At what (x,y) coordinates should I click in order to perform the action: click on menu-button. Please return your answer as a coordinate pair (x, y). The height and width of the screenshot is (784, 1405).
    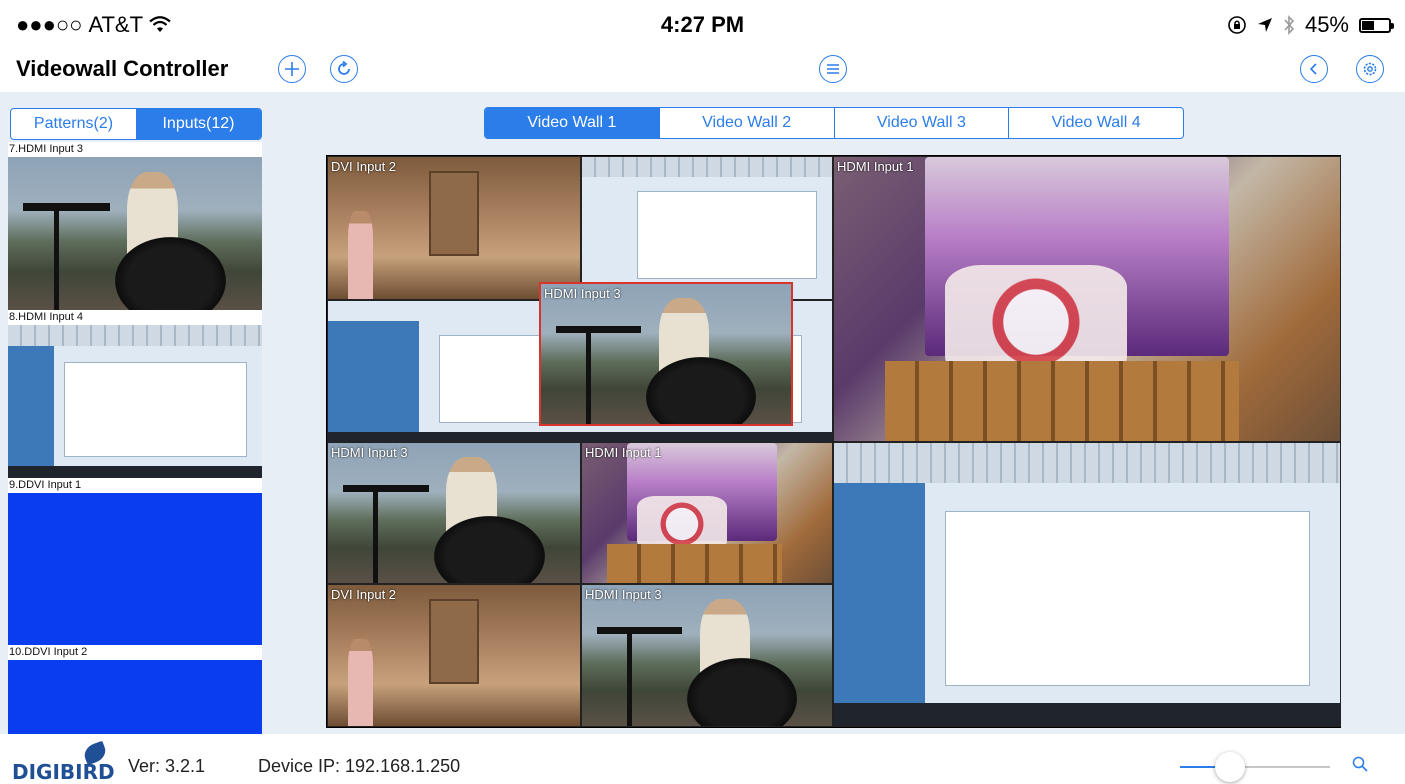
    Looking at the image, I should click on (833, 69).